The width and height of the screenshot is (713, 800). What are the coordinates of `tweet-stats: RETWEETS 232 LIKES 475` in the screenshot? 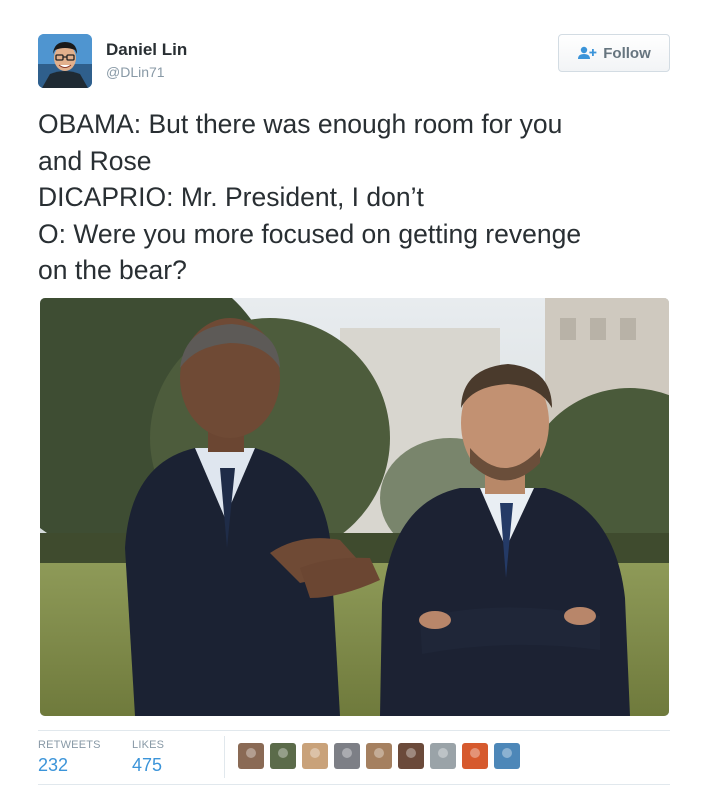 It's located at (354, 756).